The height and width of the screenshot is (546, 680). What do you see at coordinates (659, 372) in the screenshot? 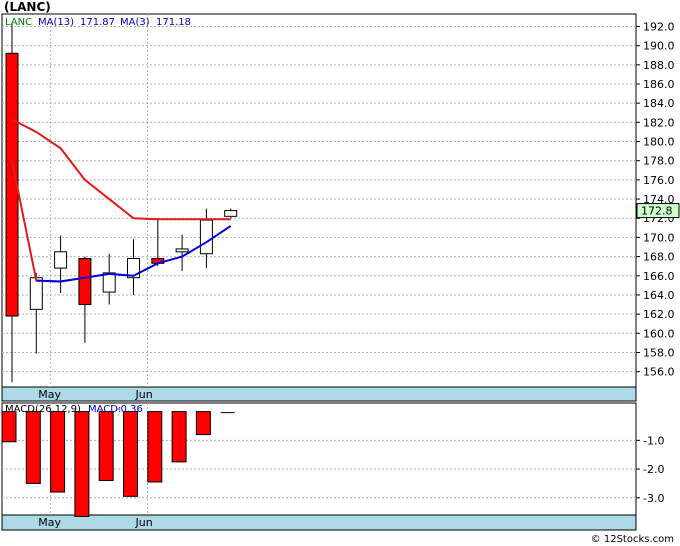
I see `price-tick-label: 156.0` at bounding box center [659, 372].